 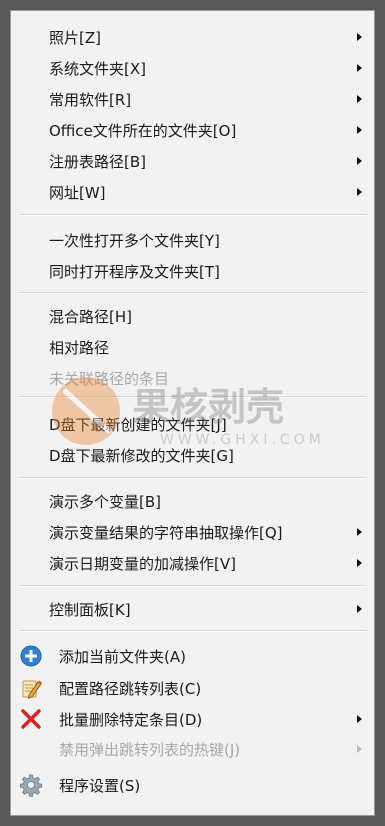 I want to click on menu-item-open-program-and-folder: 同时打开程序及文件夹[T], so click(x=192, y=270).